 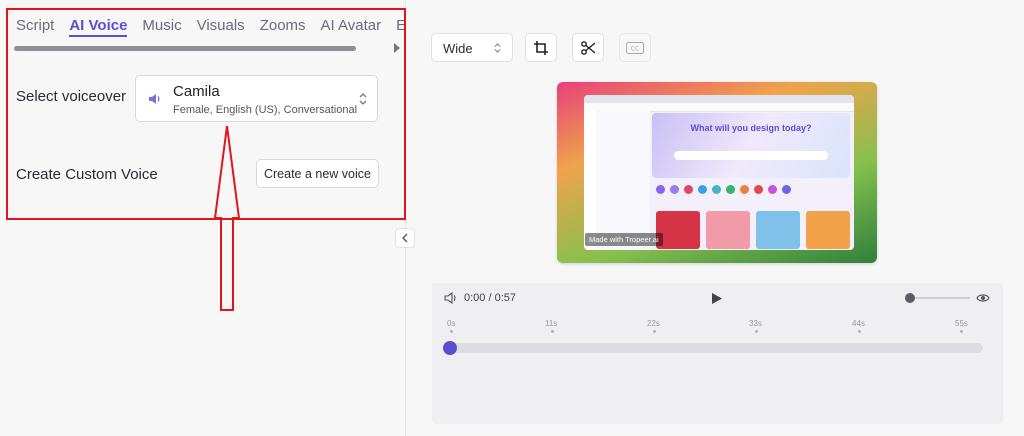 I want to click on captions-button: CC, so click(x=635, y=47).